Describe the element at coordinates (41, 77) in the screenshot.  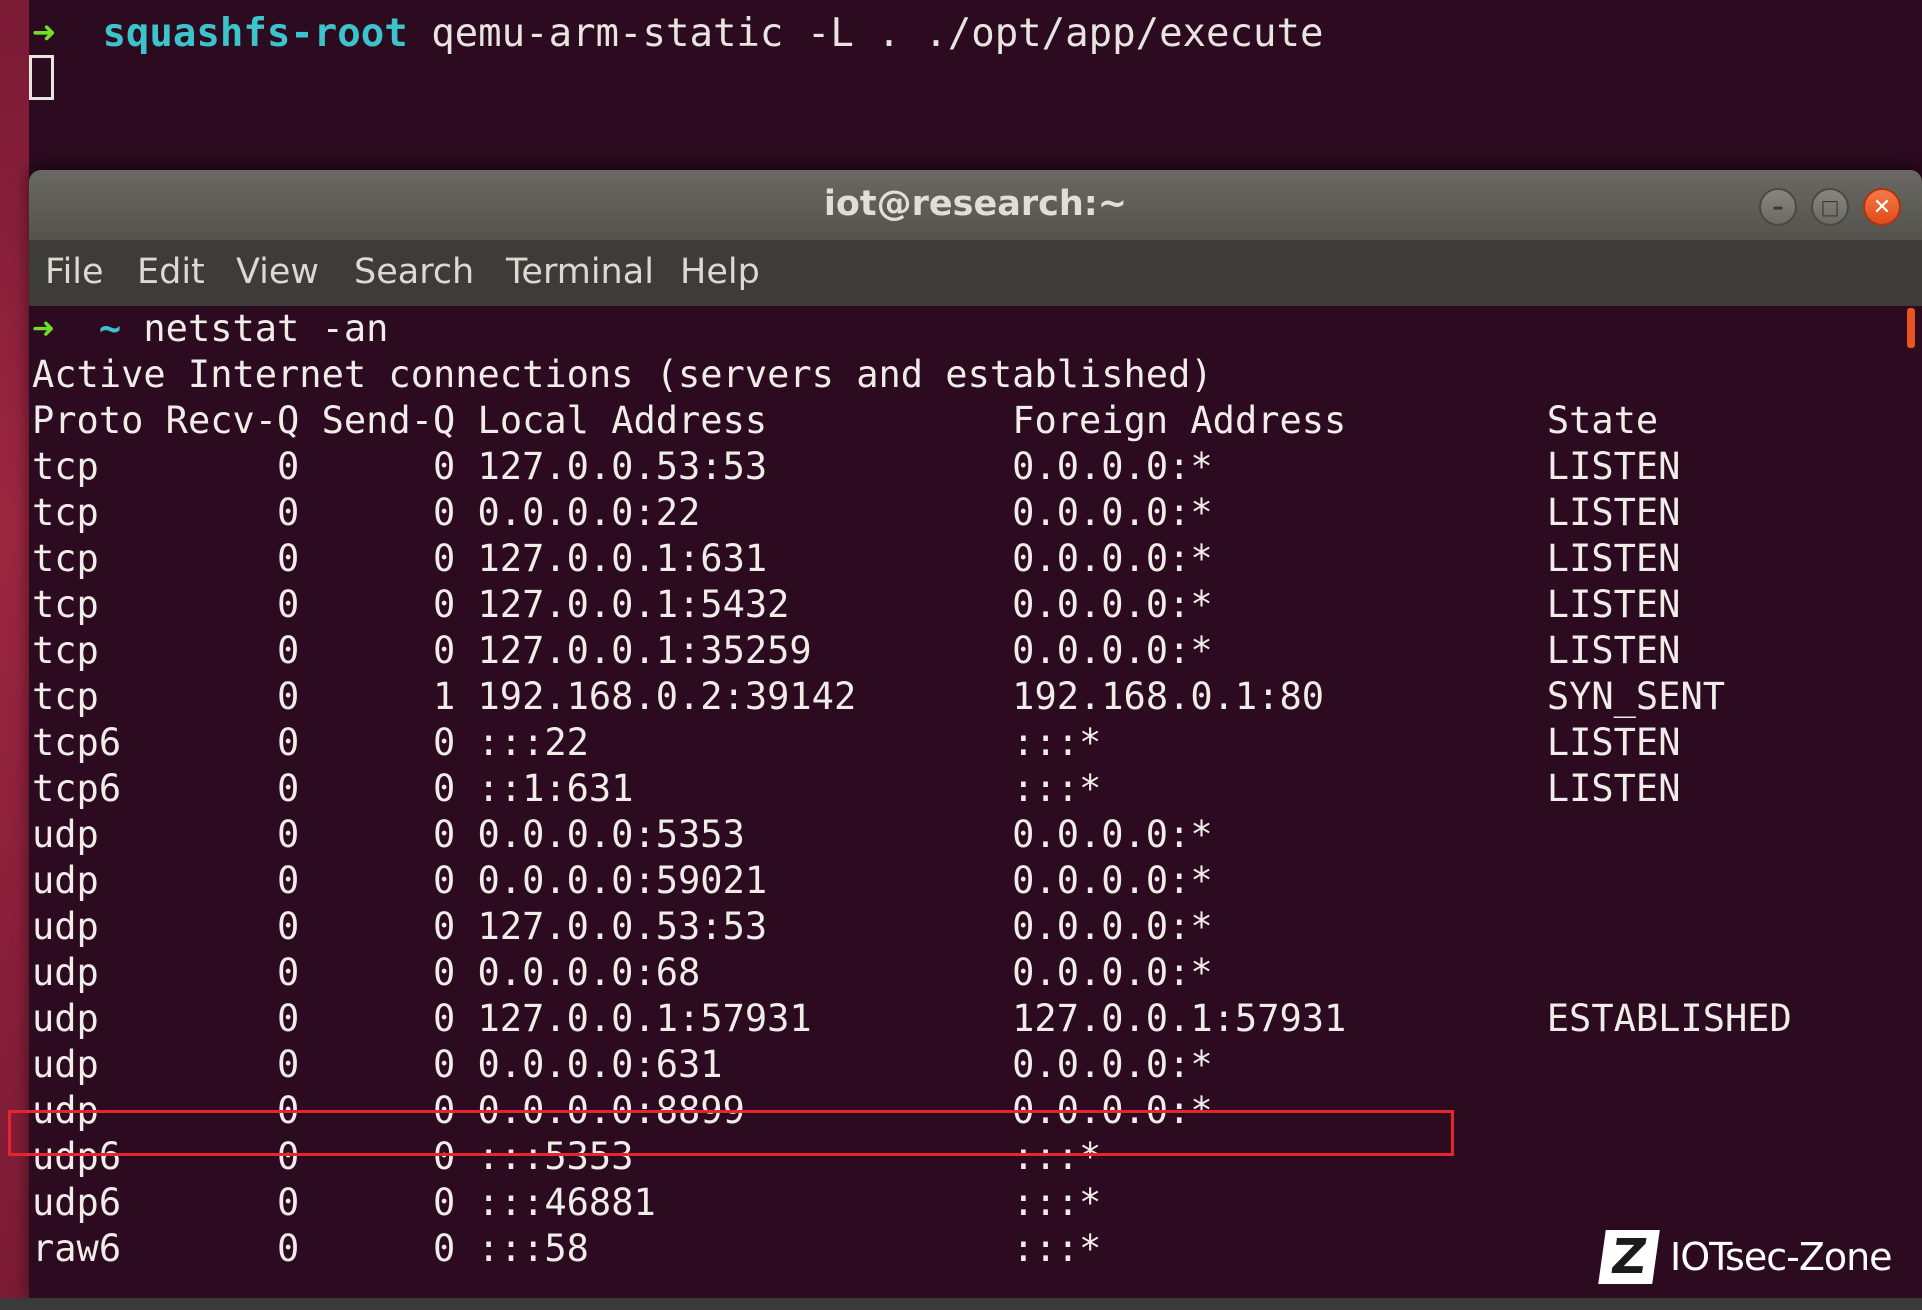
I see `text-cursor` at that location.